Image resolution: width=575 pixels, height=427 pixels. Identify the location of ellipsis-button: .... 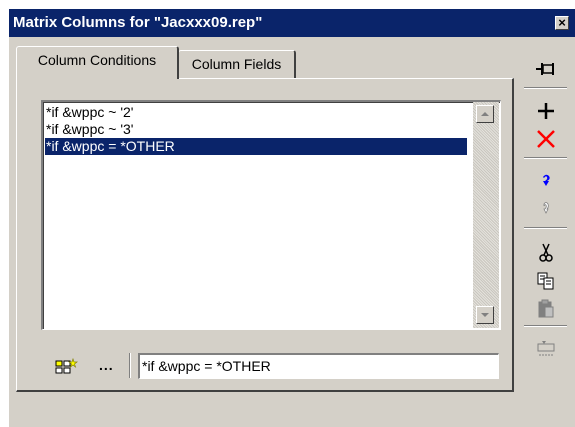
(106, 365).